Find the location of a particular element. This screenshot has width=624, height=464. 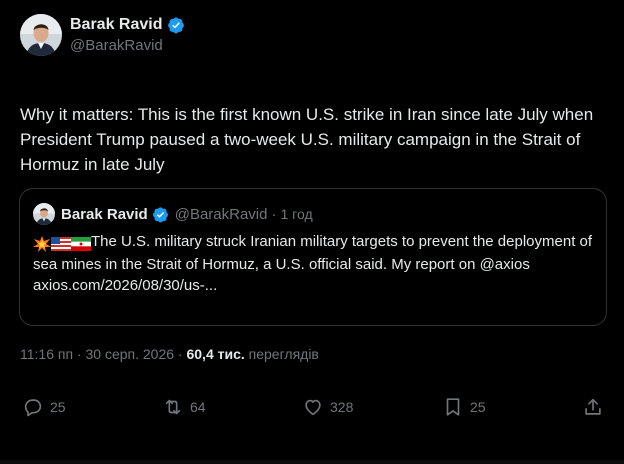

author-handle: @BarakRavid is located at coordinates (127, 46).